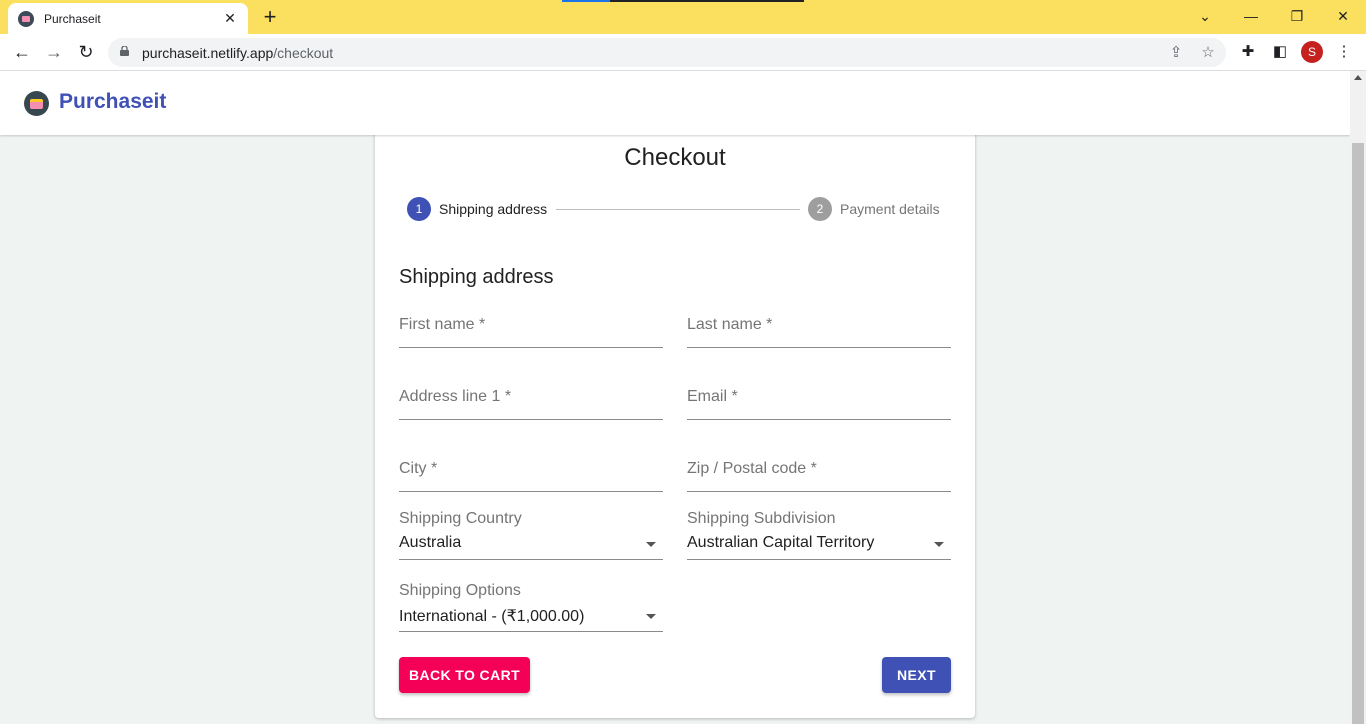  Describe the element at coordinates (54, 52) in the screenshot. I see `forward-icon: →` at that location.